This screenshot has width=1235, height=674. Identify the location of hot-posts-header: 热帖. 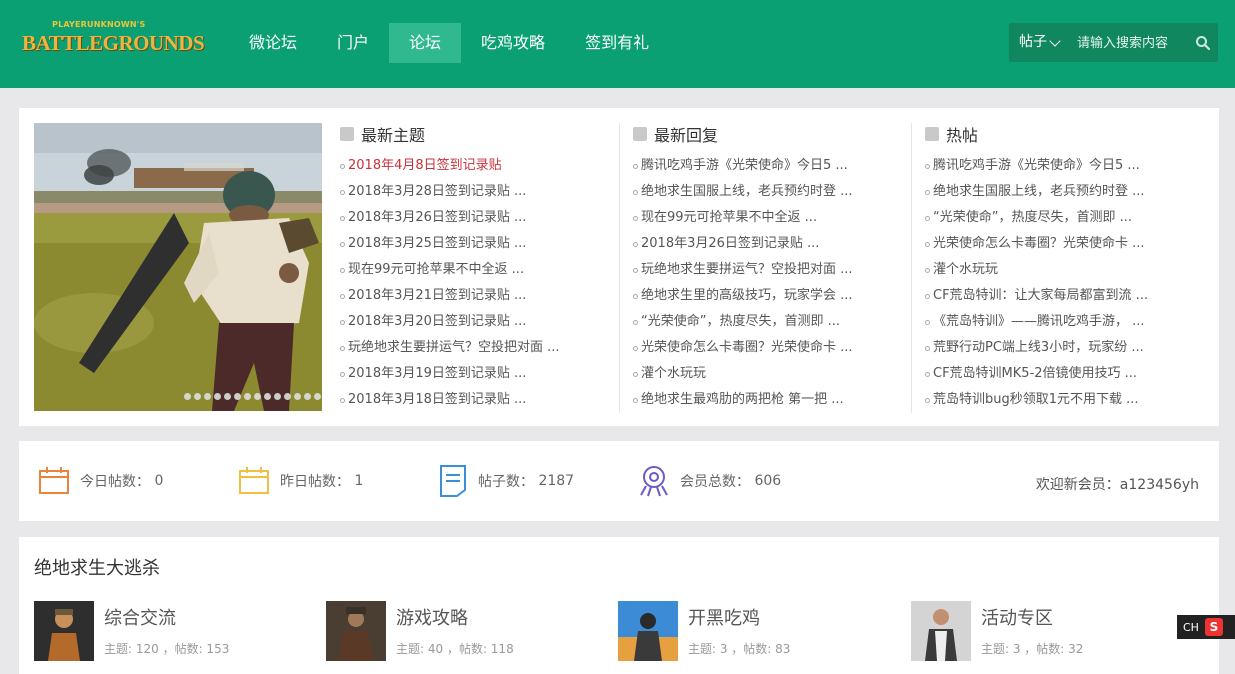
(1065, 134).